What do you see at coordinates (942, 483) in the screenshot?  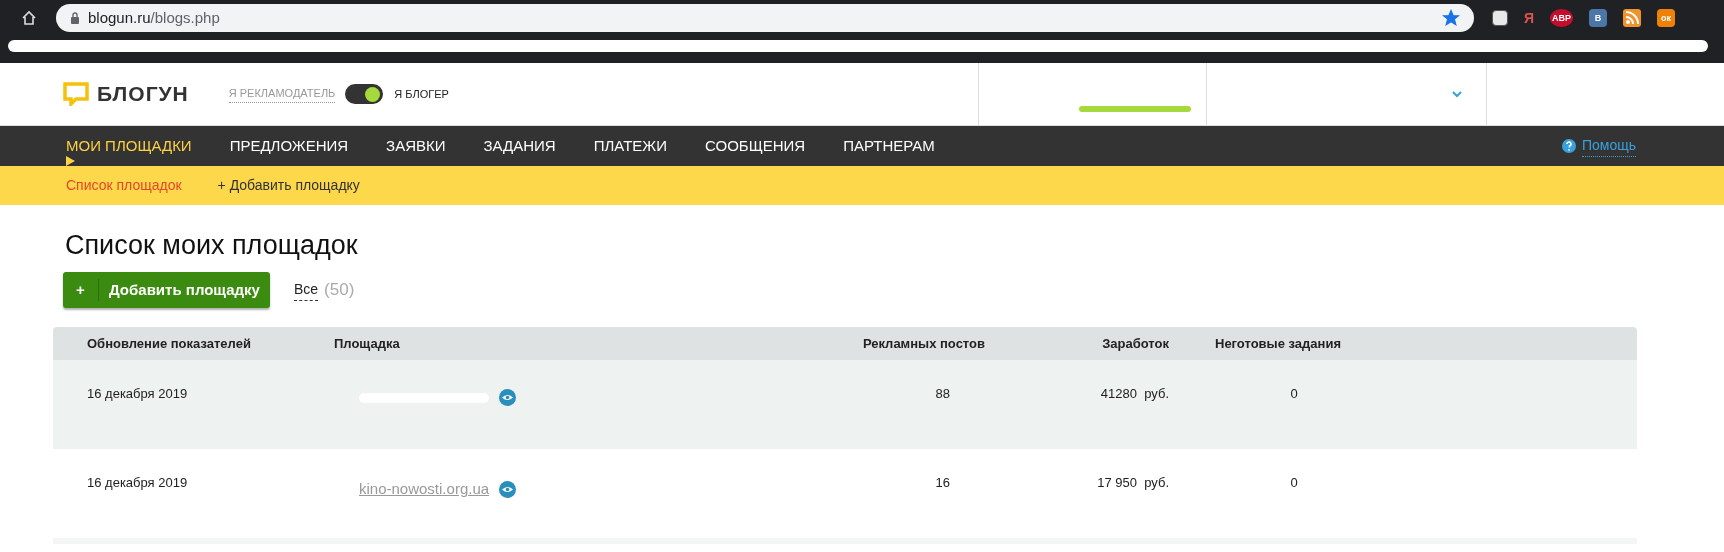 I see `table-cell-text: 16` at bounding box center [942, 483].